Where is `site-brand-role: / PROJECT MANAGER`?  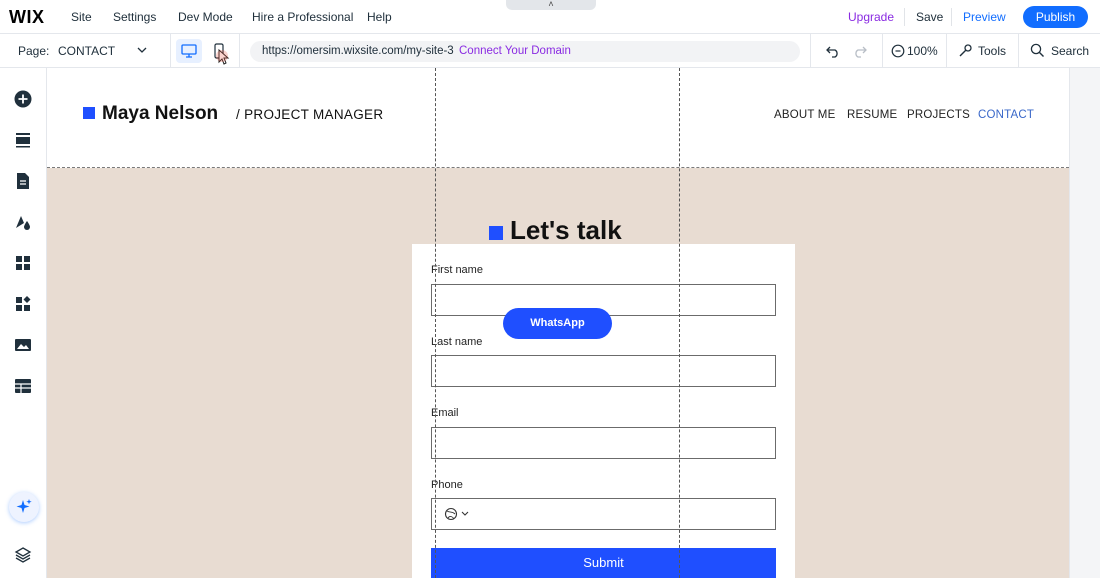 site-brand-role: / PROJECT MANAGER is located at coordinates (309, 114).